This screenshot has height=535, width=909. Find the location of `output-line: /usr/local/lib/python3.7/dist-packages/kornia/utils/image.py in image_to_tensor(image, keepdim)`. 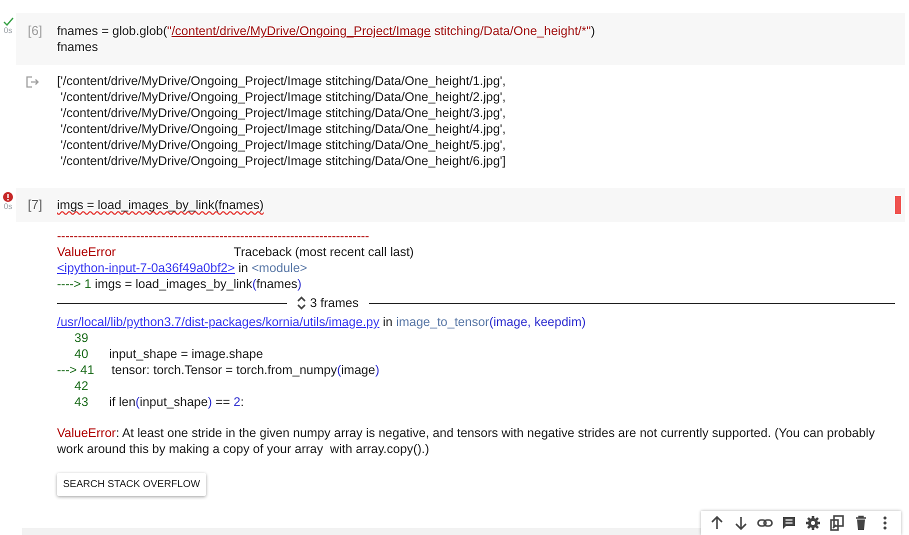

output-line: /usr/local/lib/python3.7/dist-packages/kornia/utils/image.py in image_to_tensor(image, keepdim) is located at coordinates (322, 322).